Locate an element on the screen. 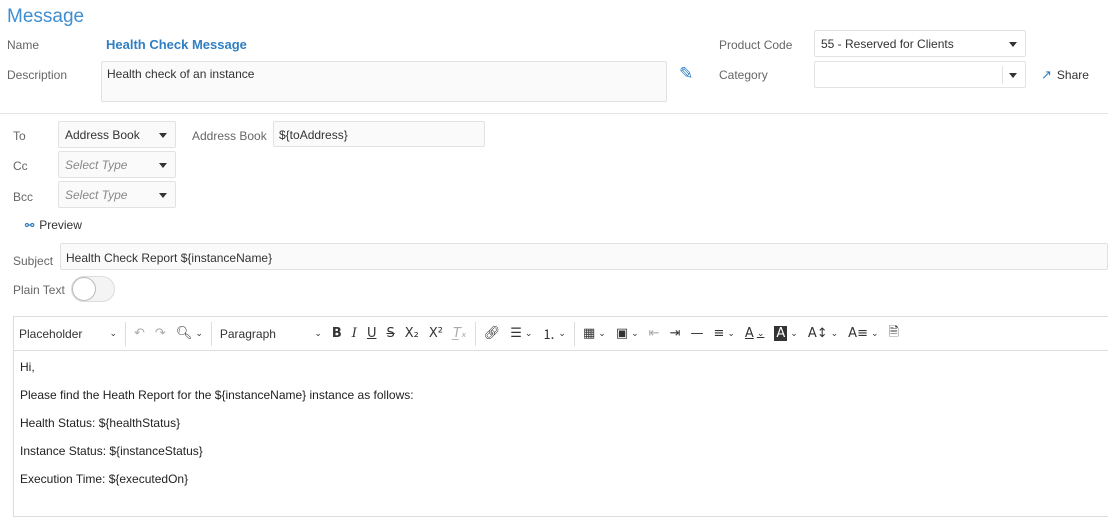 This screenshot has width=1108, height=520. placeholder-dropdown: Placeholder ⌄ is located at coordinates (68, 334).